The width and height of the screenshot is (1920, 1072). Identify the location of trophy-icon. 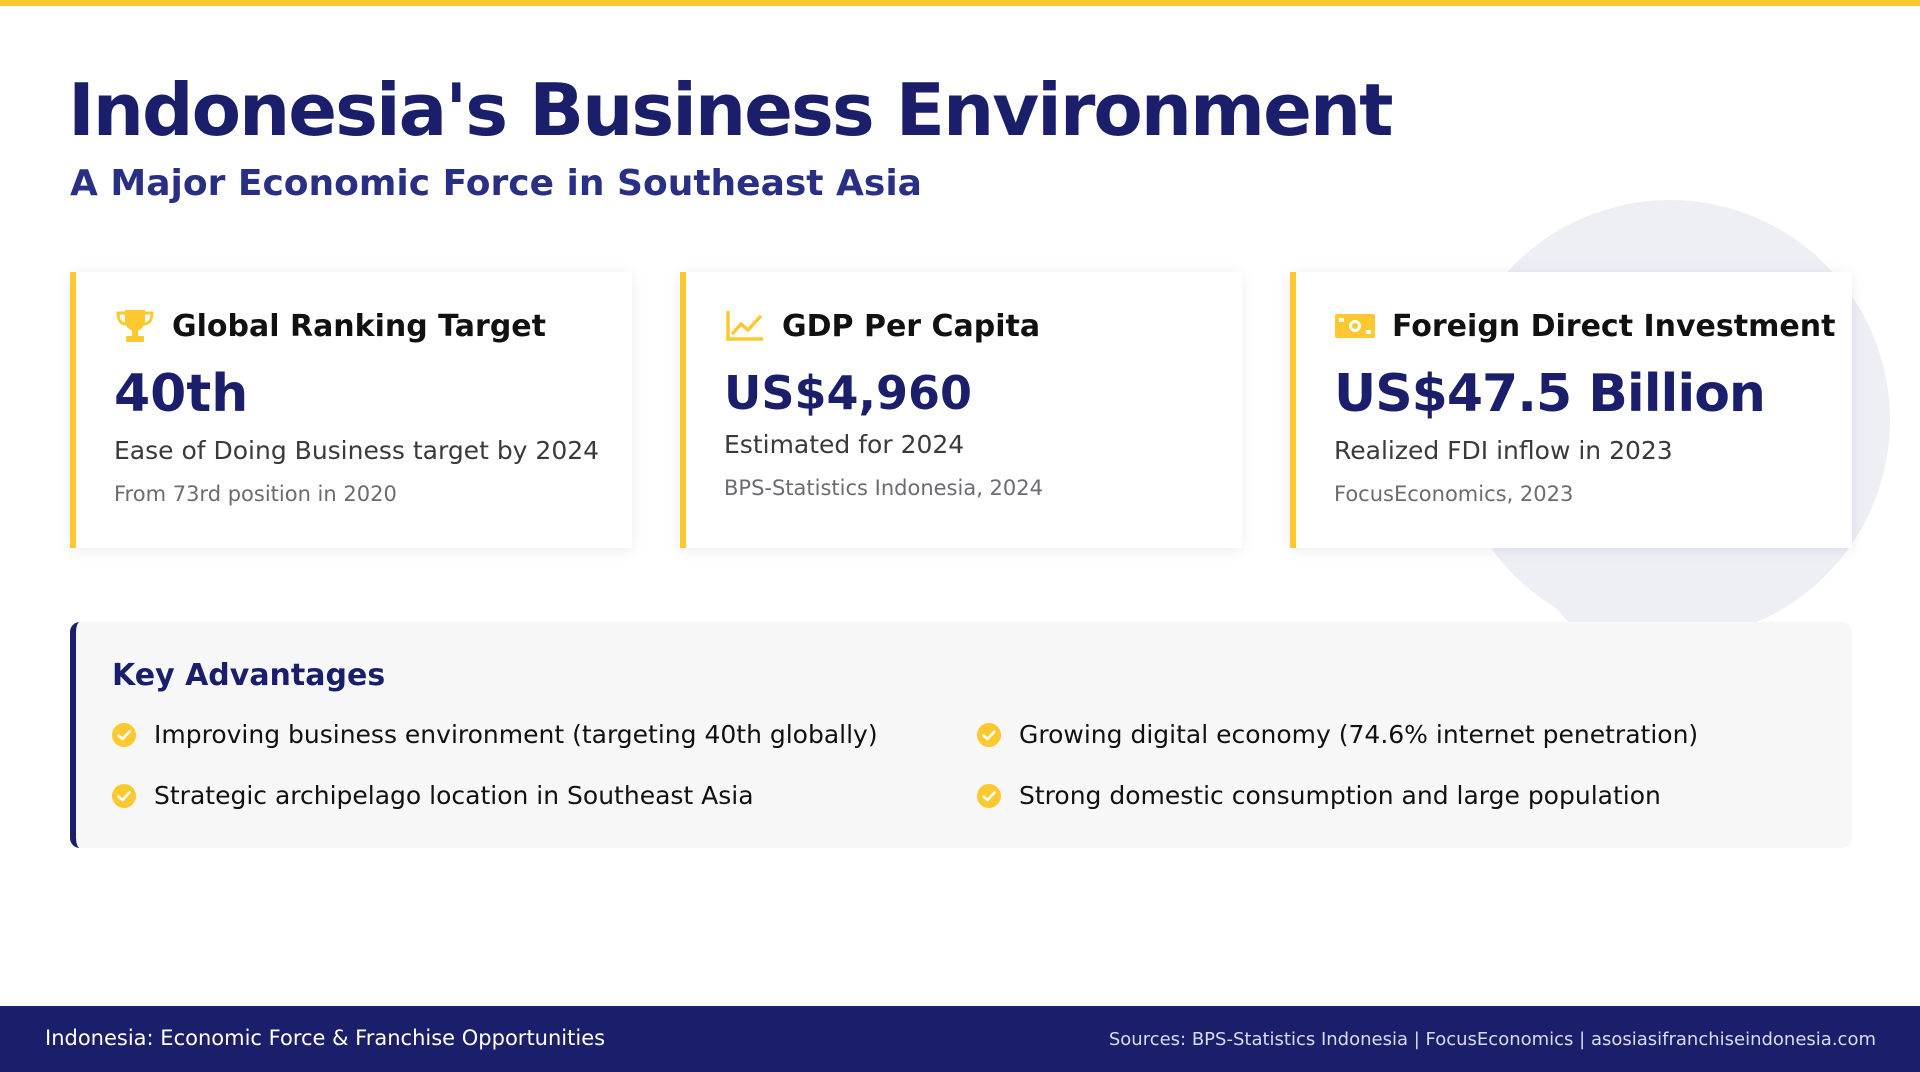
(135, 326).